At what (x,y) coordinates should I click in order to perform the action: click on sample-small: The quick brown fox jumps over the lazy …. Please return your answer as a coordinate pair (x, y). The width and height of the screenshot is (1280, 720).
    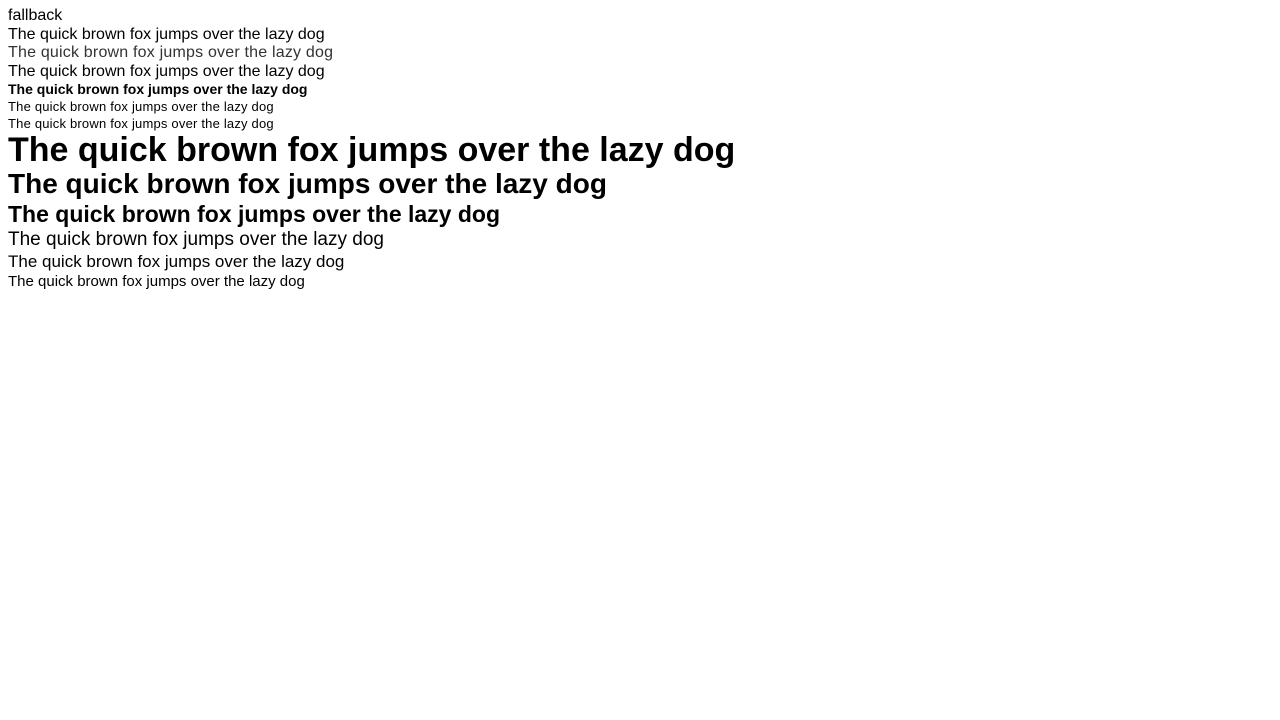
    Looking at the image, I should click on (141, 106).